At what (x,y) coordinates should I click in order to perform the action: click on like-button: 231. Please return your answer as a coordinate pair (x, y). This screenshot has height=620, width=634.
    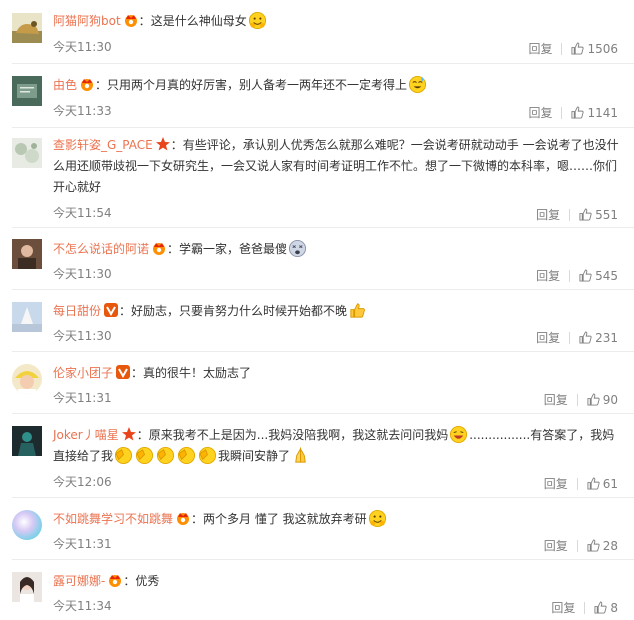
    Looking at the image, I should click on (598, 338).